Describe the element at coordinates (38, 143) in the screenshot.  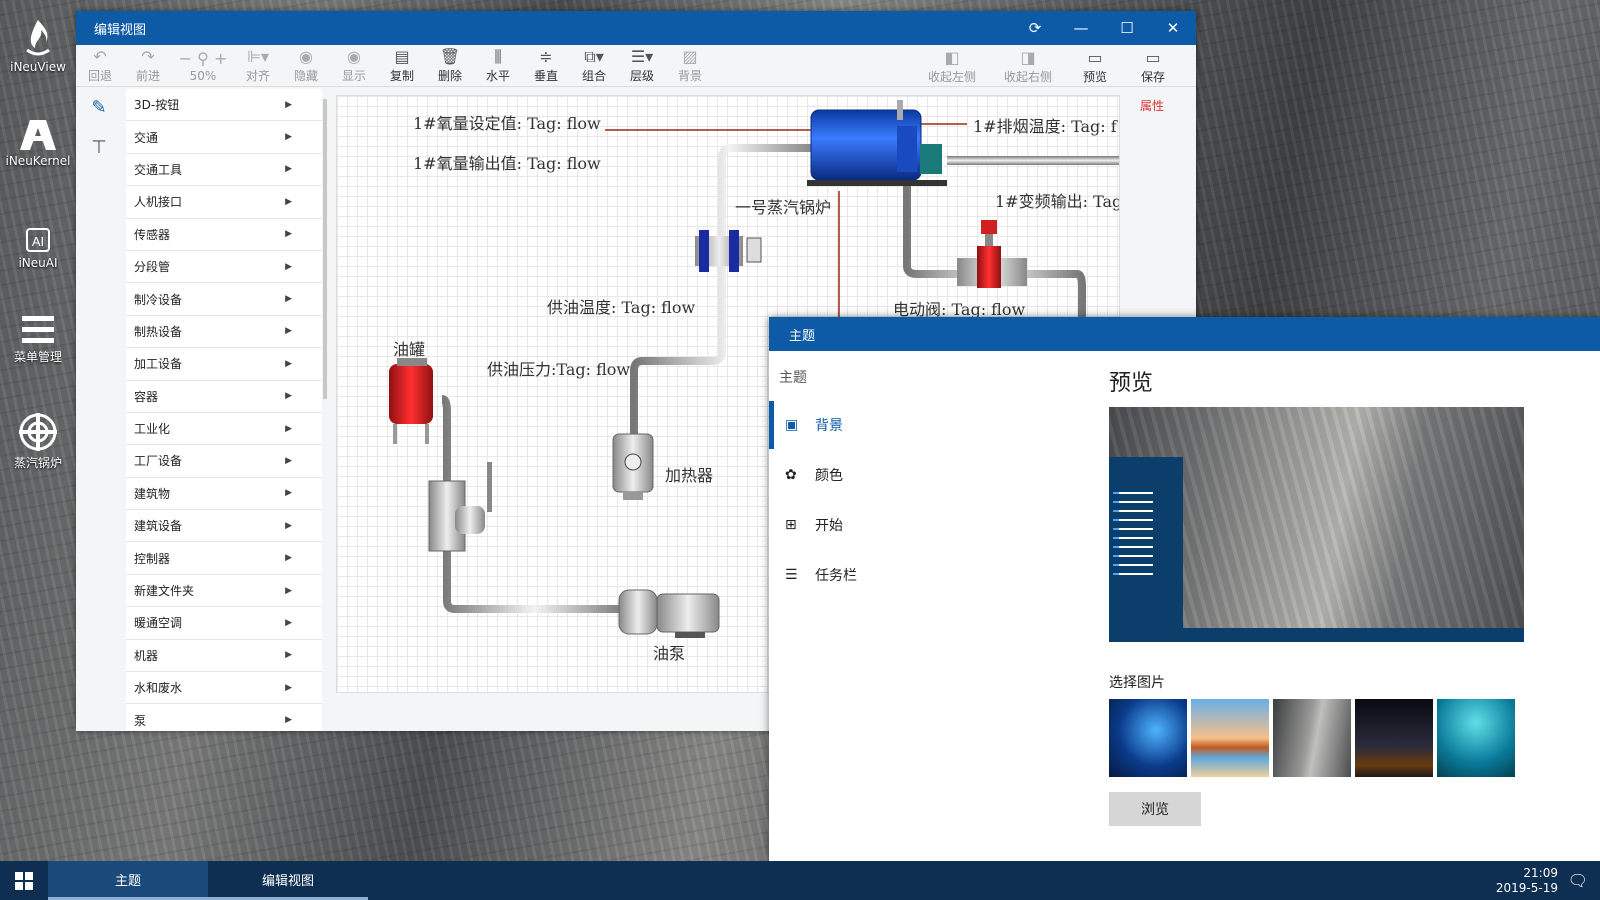
I see `desktop-icon-ineukernel: iNeuKernel` at that location.